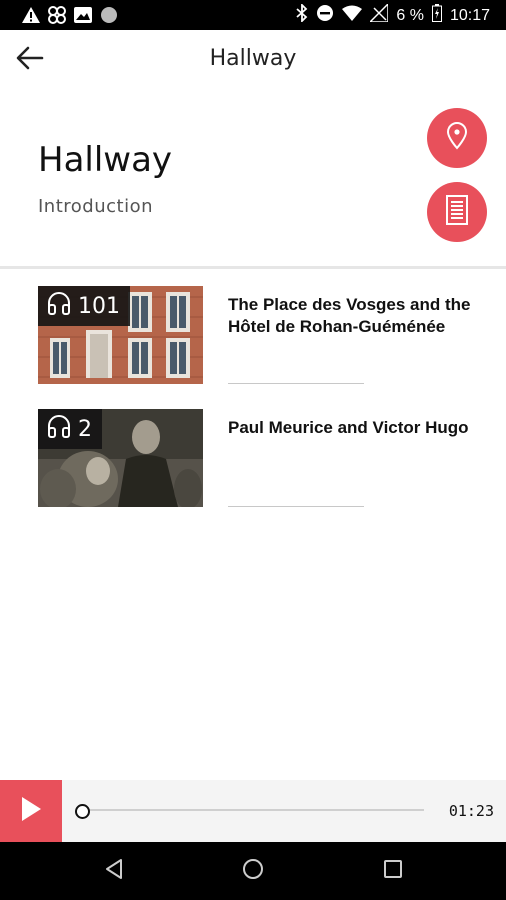 The width and height of the screenshot is (506, 900). I want to click on system-nav-bar, so click(253, 871).